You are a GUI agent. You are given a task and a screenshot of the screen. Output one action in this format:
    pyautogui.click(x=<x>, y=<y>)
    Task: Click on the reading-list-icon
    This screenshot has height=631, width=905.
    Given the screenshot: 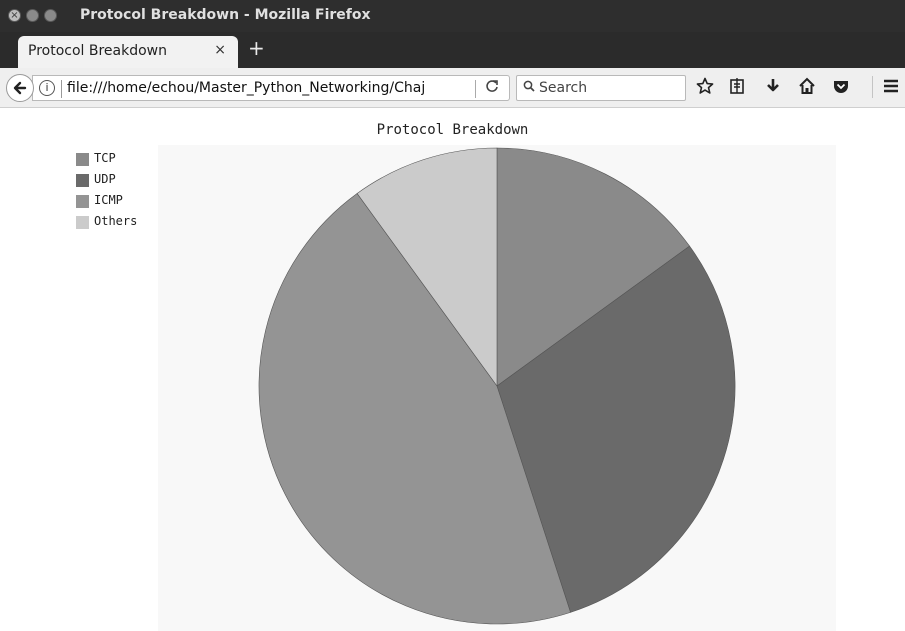 What is the action you would take?
    pyautogui.click(x=737, y=88)
    